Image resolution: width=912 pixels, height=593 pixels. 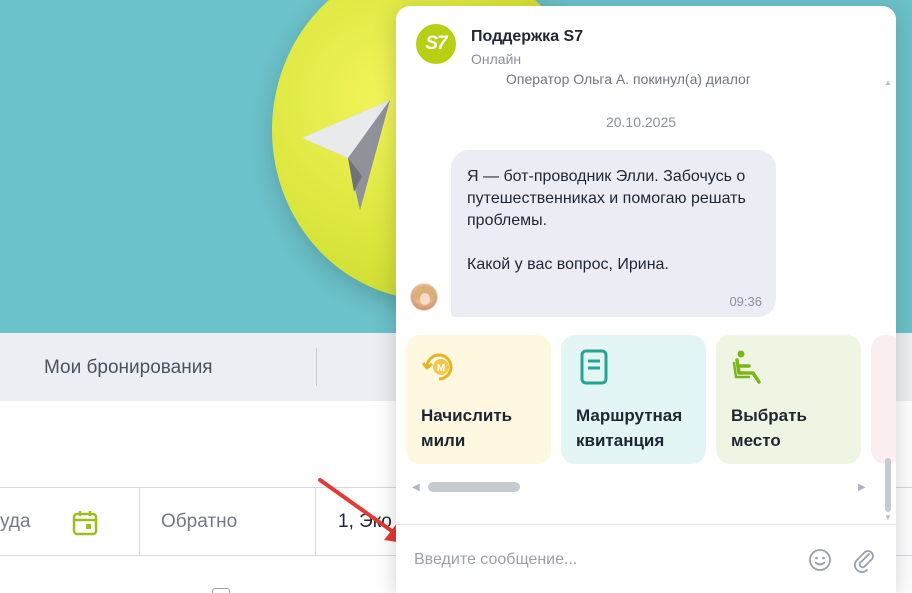 I want to click on paper-plane-icon, so click(x=346, y=155).